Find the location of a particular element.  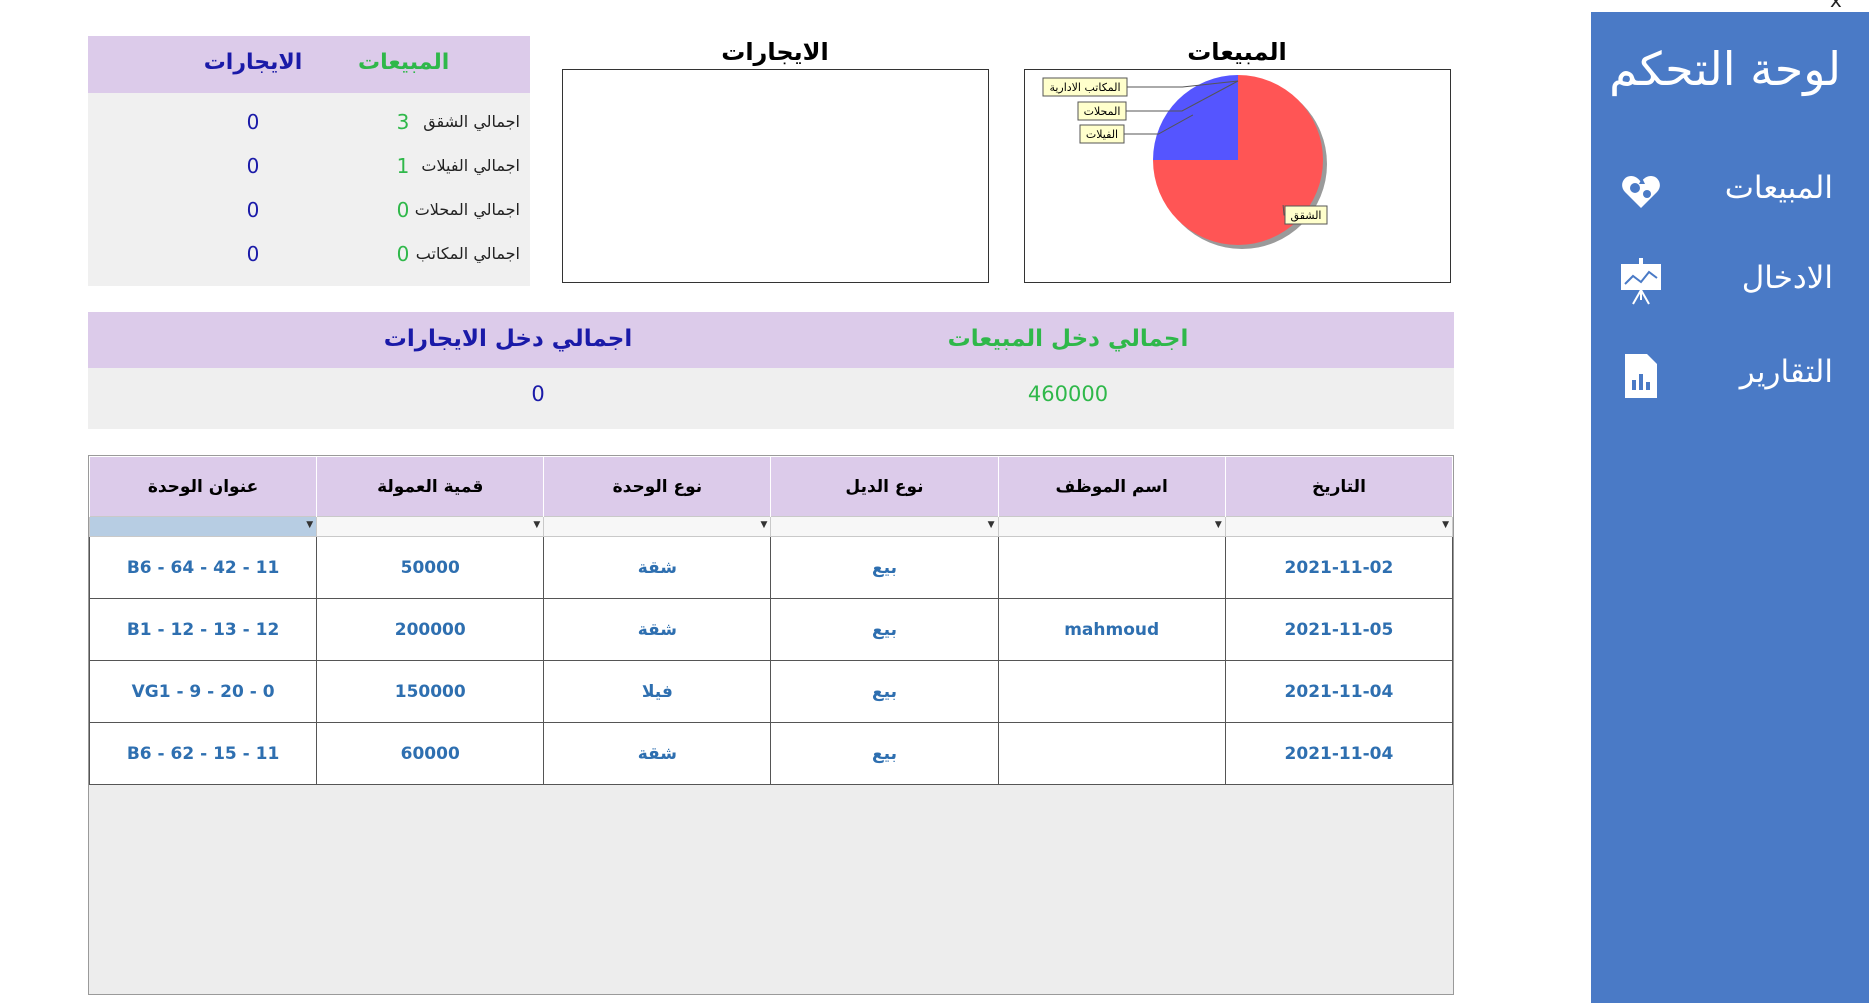

cell-commission: 200000 is located at coordinates (430, 629).